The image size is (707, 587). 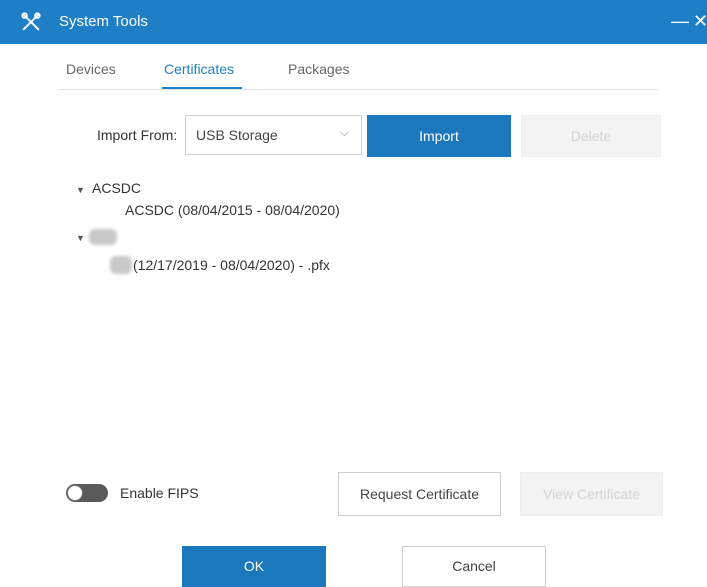 I want to click on import-source-select: USB Storage ⌵, so click(x=273, y=135).